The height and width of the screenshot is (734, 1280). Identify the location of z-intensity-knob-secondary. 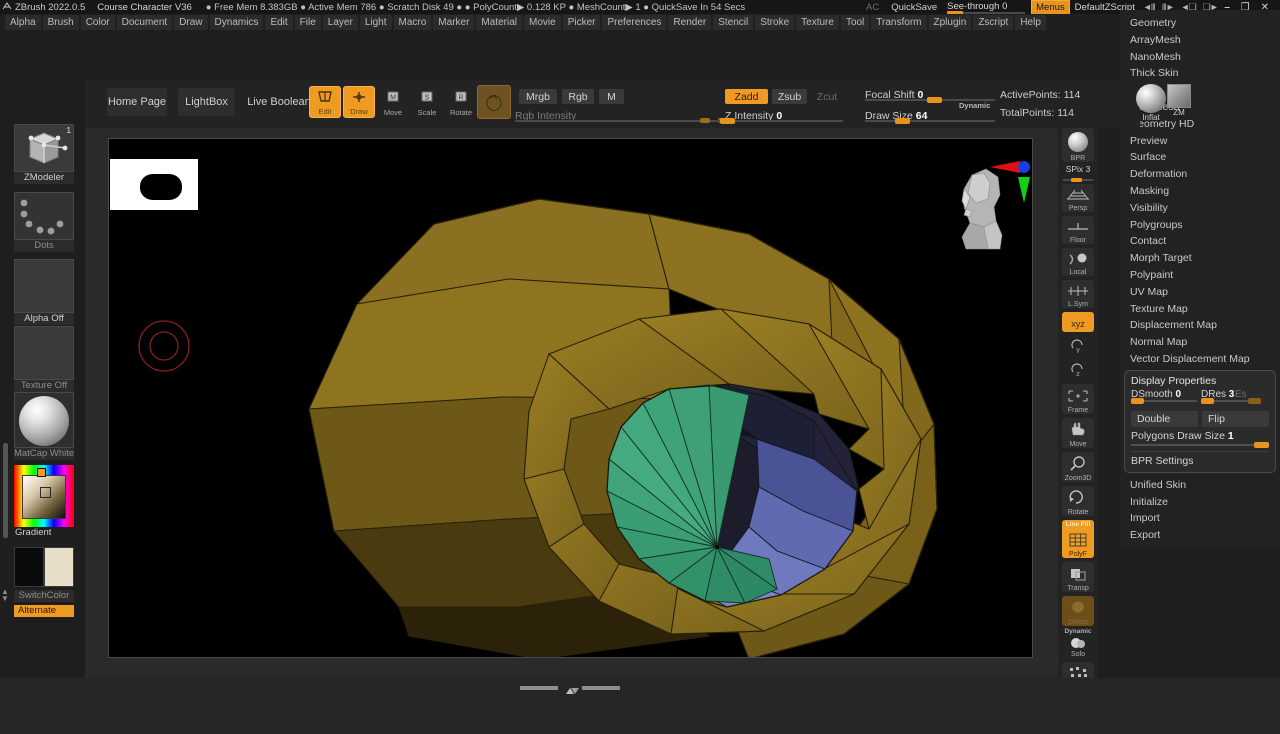
(705, 120).